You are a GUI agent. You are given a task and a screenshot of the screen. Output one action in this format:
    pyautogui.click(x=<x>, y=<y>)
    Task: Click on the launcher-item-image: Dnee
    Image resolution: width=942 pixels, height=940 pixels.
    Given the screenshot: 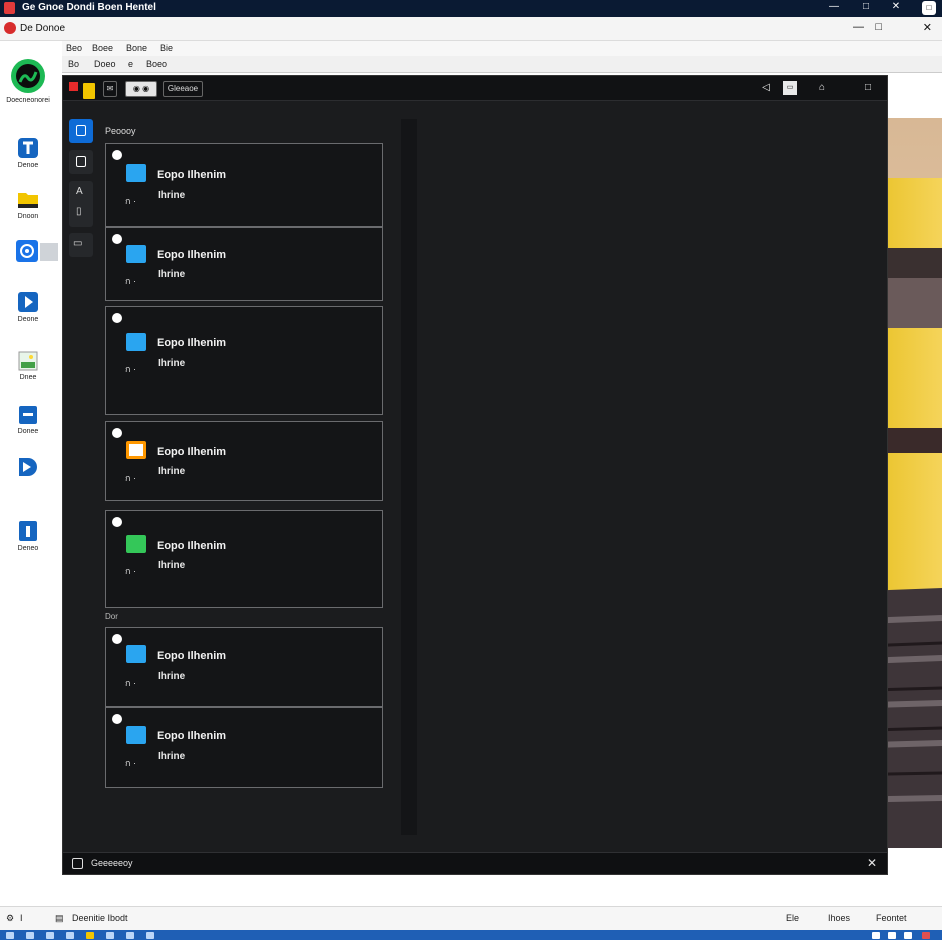 What is the action you would take?
    pyautogui.click(x=28, y=366)
    